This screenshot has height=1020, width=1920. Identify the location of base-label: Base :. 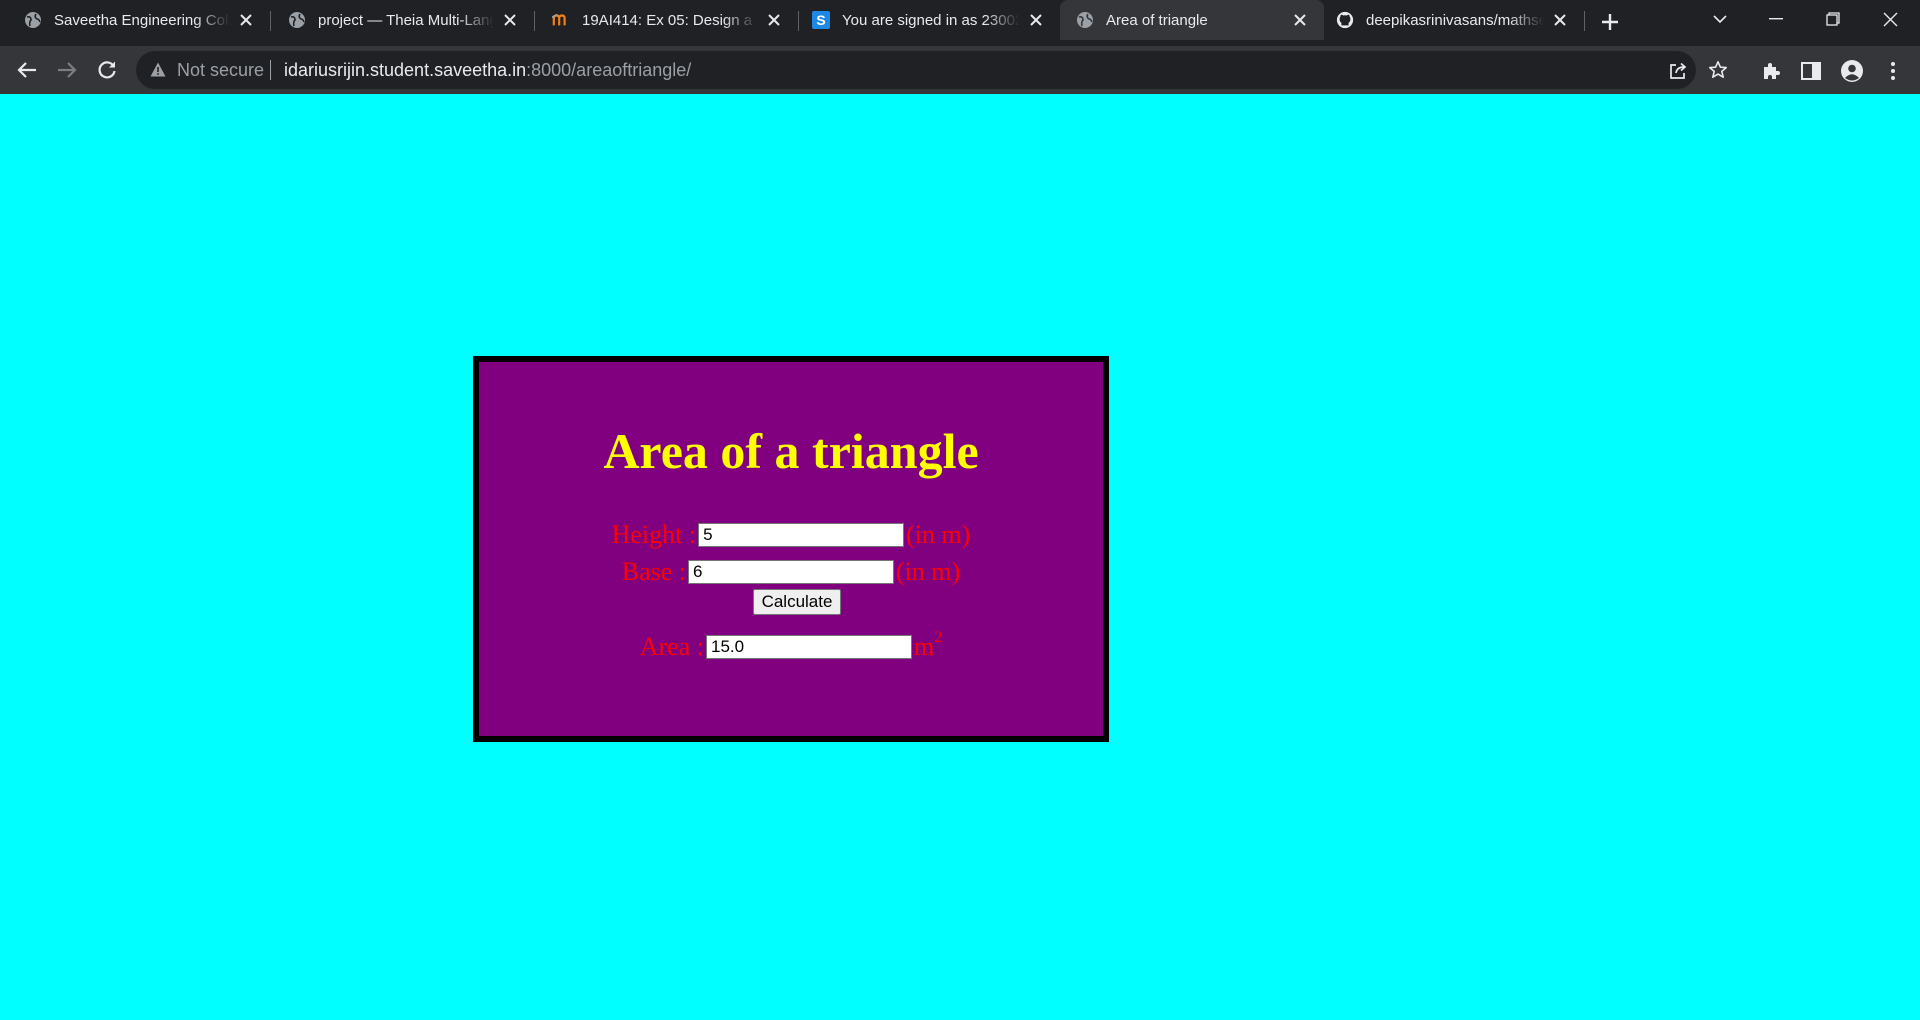
(653, 571).